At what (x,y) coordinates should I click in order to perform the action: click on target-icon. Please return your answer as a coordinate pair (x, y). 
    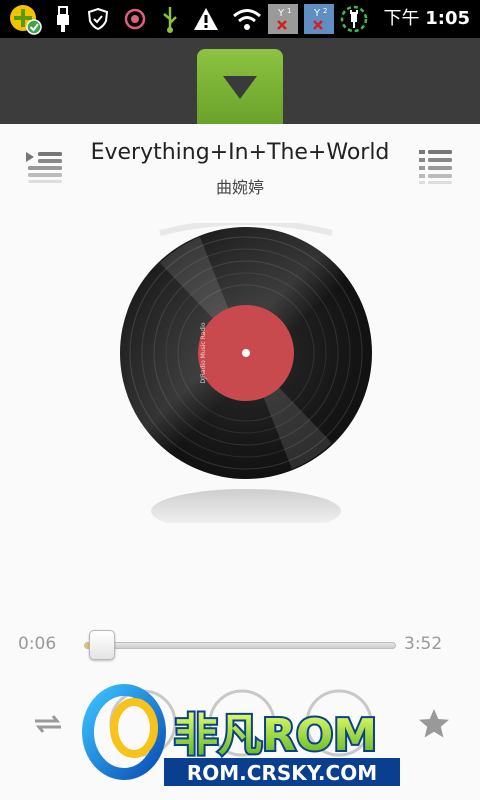
    Looking at the image, I should click on (135, 19).